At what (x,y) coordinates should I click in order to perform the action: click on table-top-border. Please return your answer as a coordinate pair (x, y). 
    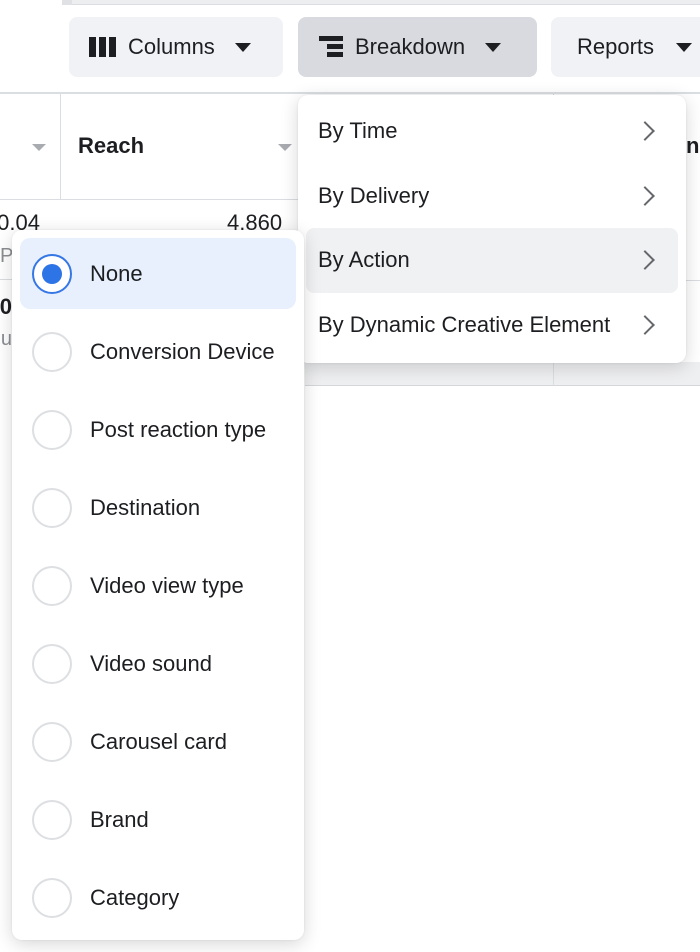
    Looking at the image, I should click on (350, 93).